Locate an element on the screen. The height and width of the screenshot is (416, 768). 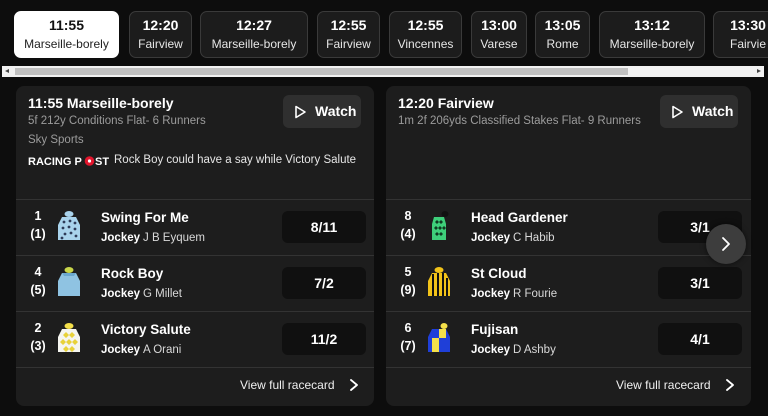
tab-1330-fairview: 13:30 Fairvie is located at coordinates (740, 34).